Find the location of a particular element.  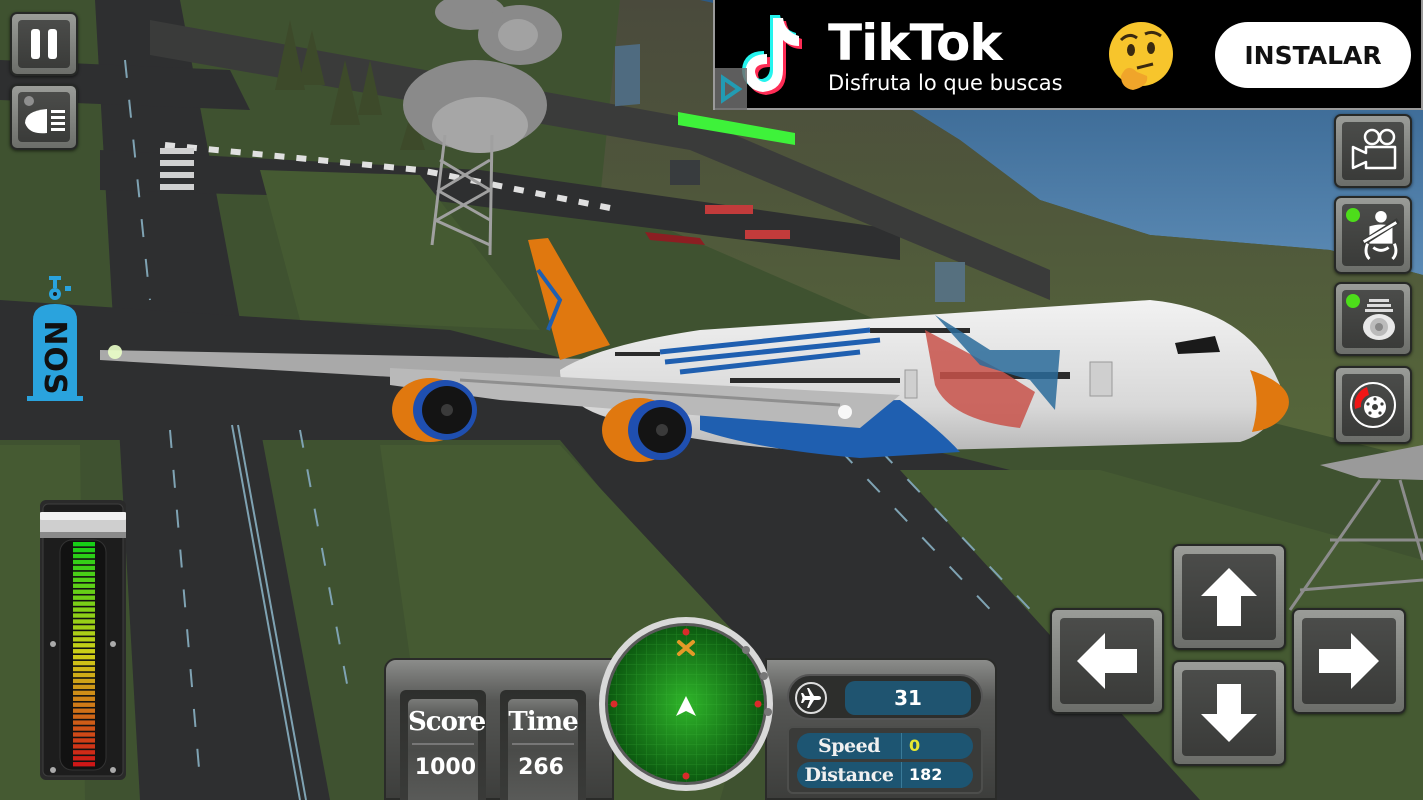

throttle-slider is located at coordinates (83, 640).